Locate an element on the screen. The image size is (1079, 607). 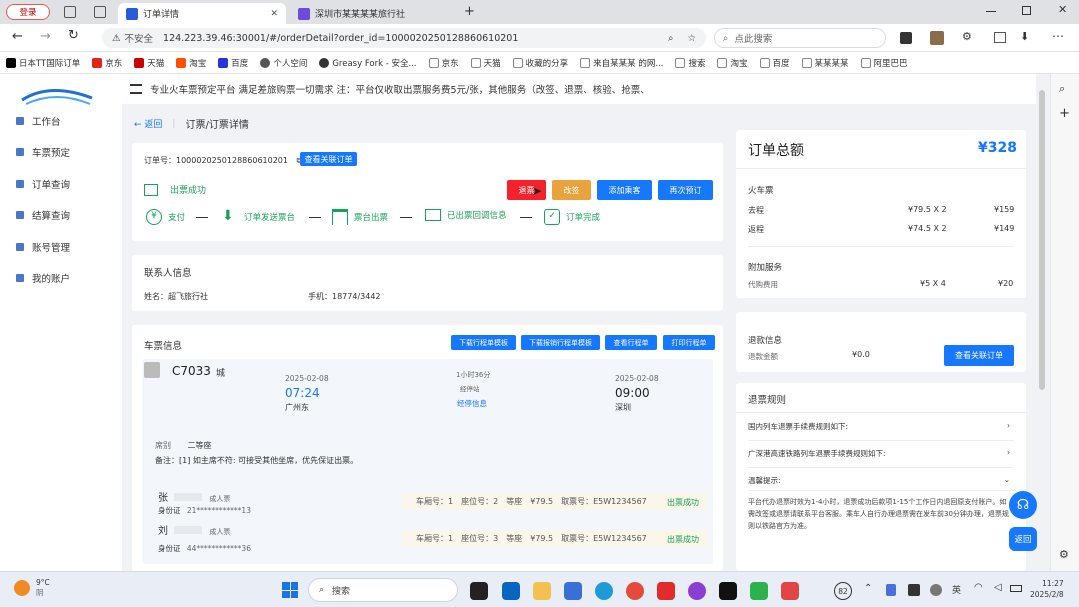
zoom-icon: ⌕ is located at coordinates (670, 38).